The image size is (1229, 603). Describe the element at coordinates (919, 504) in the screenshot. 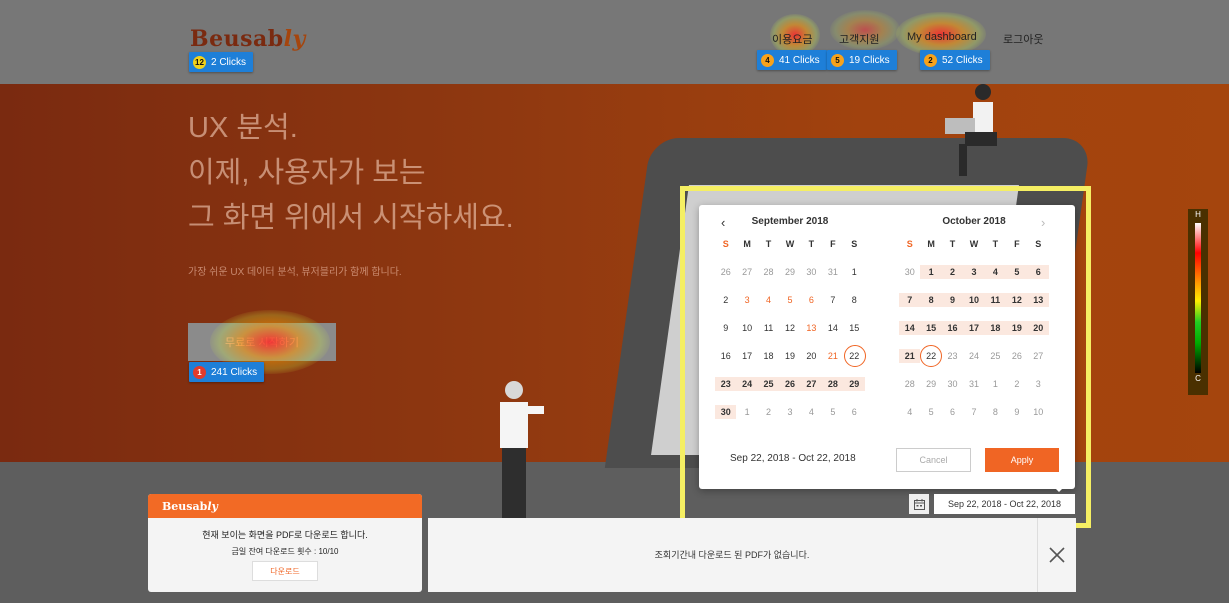

I see `calendar-toggle-button` at that location.